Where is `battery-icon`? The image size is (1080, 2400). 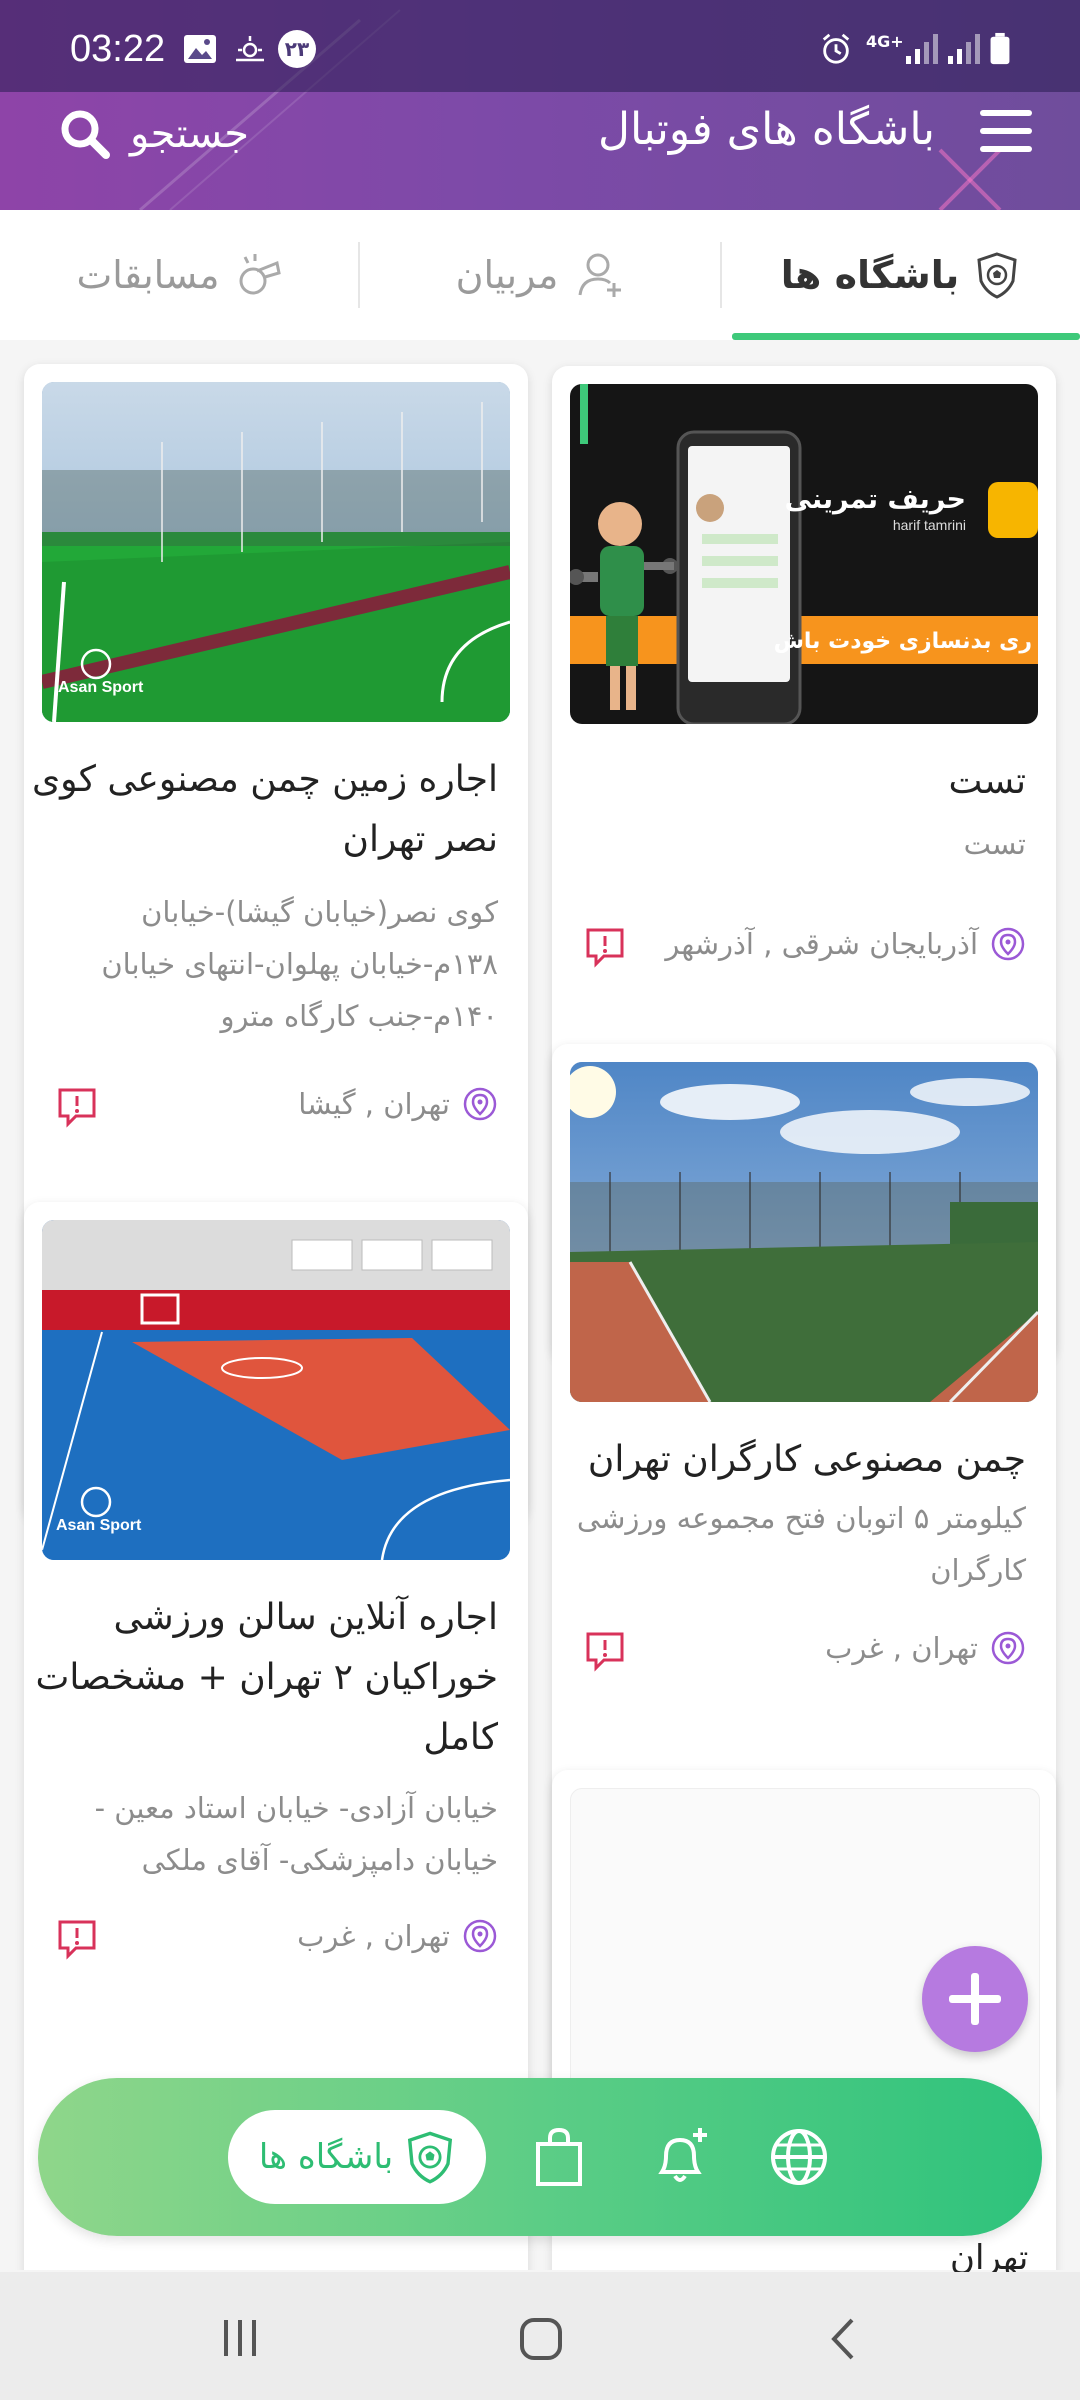 battery-icon is located at coordinates (1000, 48).